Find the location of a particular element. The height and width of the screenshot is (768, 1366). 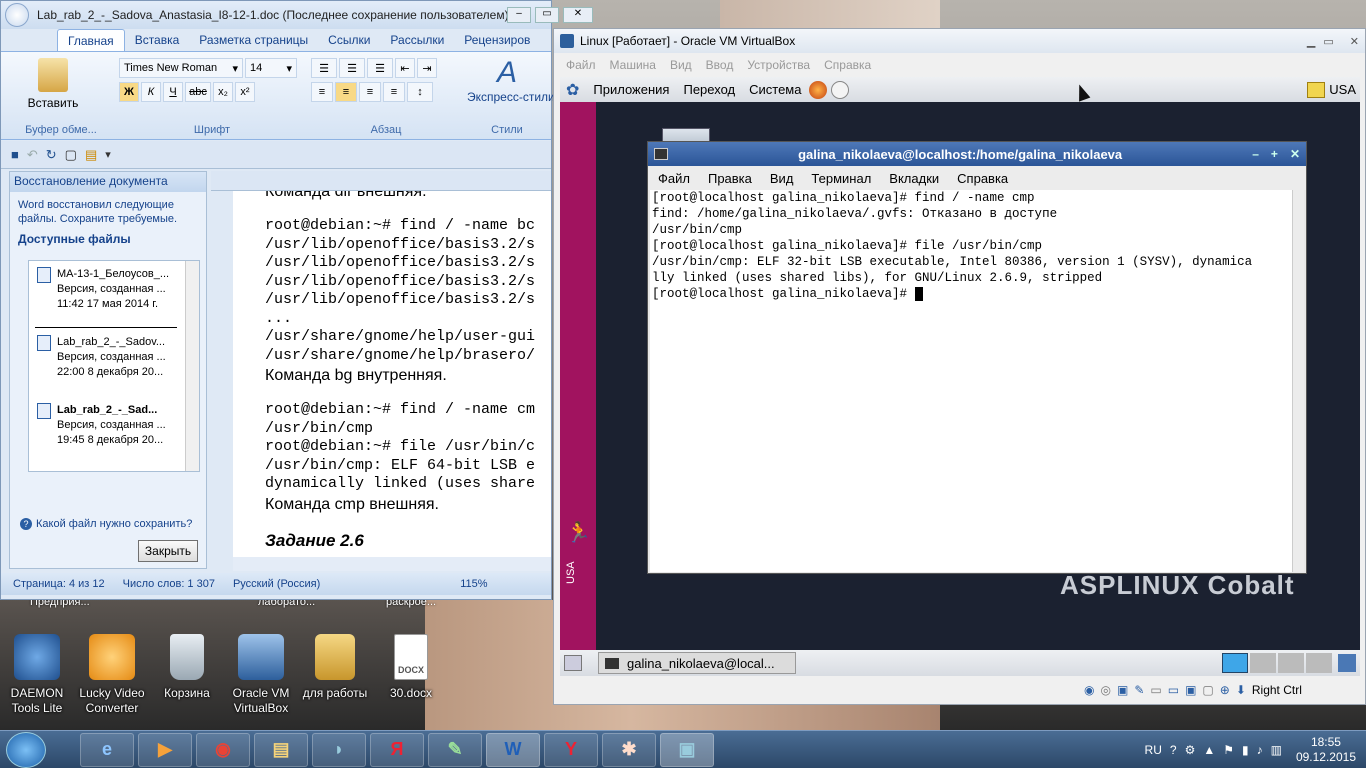

tab-page-layout: Разметка страницы is located at coordinates (253, 40).